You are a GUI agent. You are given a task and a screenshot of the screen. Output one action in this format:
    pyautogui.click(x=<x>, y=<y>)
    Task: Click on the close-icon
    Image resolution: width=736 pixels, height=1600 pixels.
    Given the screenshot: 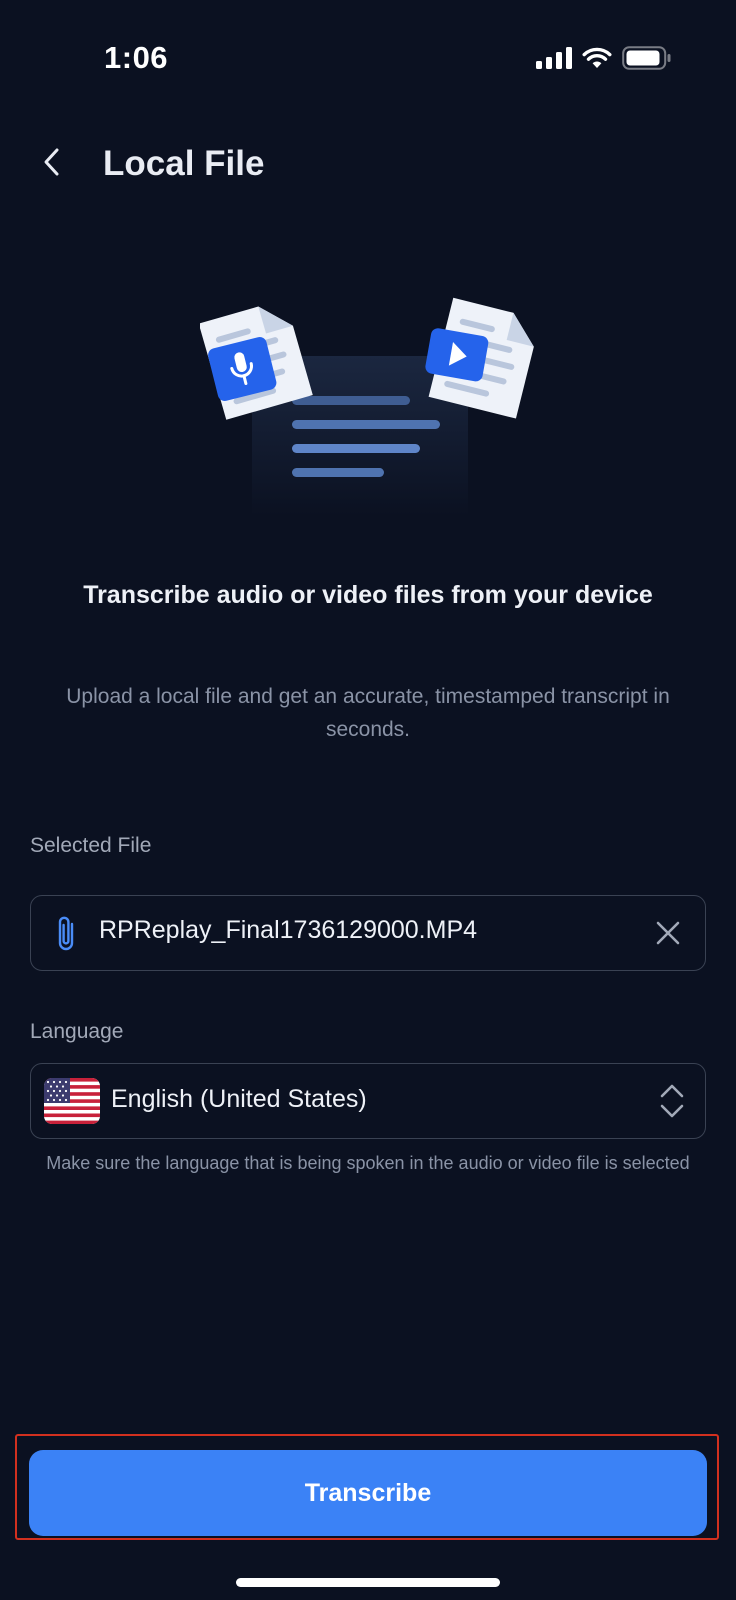 What is the action you would take?
    pyautogui.click(x=668, y=933)
    